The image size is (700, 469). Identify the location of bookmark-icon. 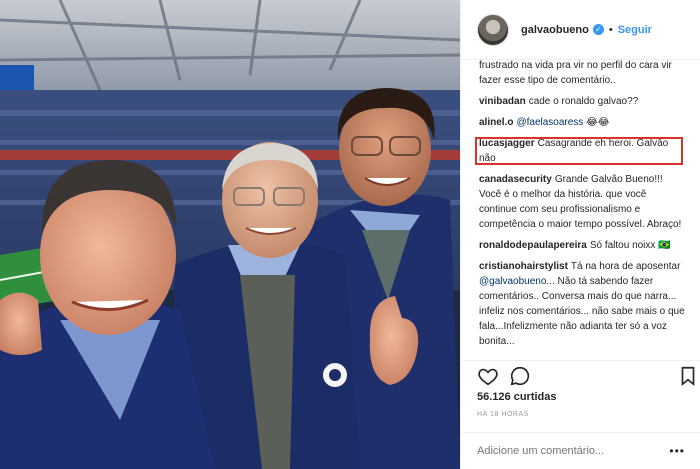
(688, 376).